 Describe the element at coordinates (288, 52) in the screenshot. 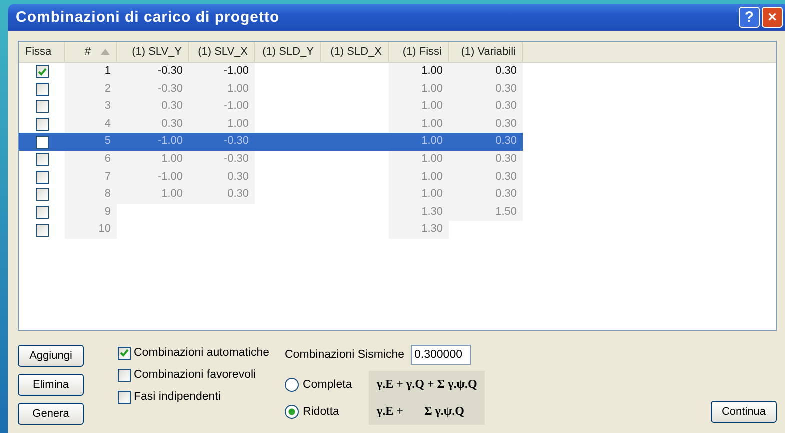

I see `column-header: (1) SLD_Y` at that location.